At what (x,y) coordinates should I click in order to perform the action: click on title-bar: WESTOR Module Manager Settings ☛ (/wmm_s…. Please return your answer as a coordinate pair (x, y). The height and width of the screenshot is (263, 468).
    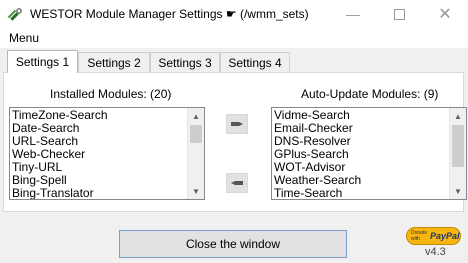
    Looking at the image, I should click on (234, 14).